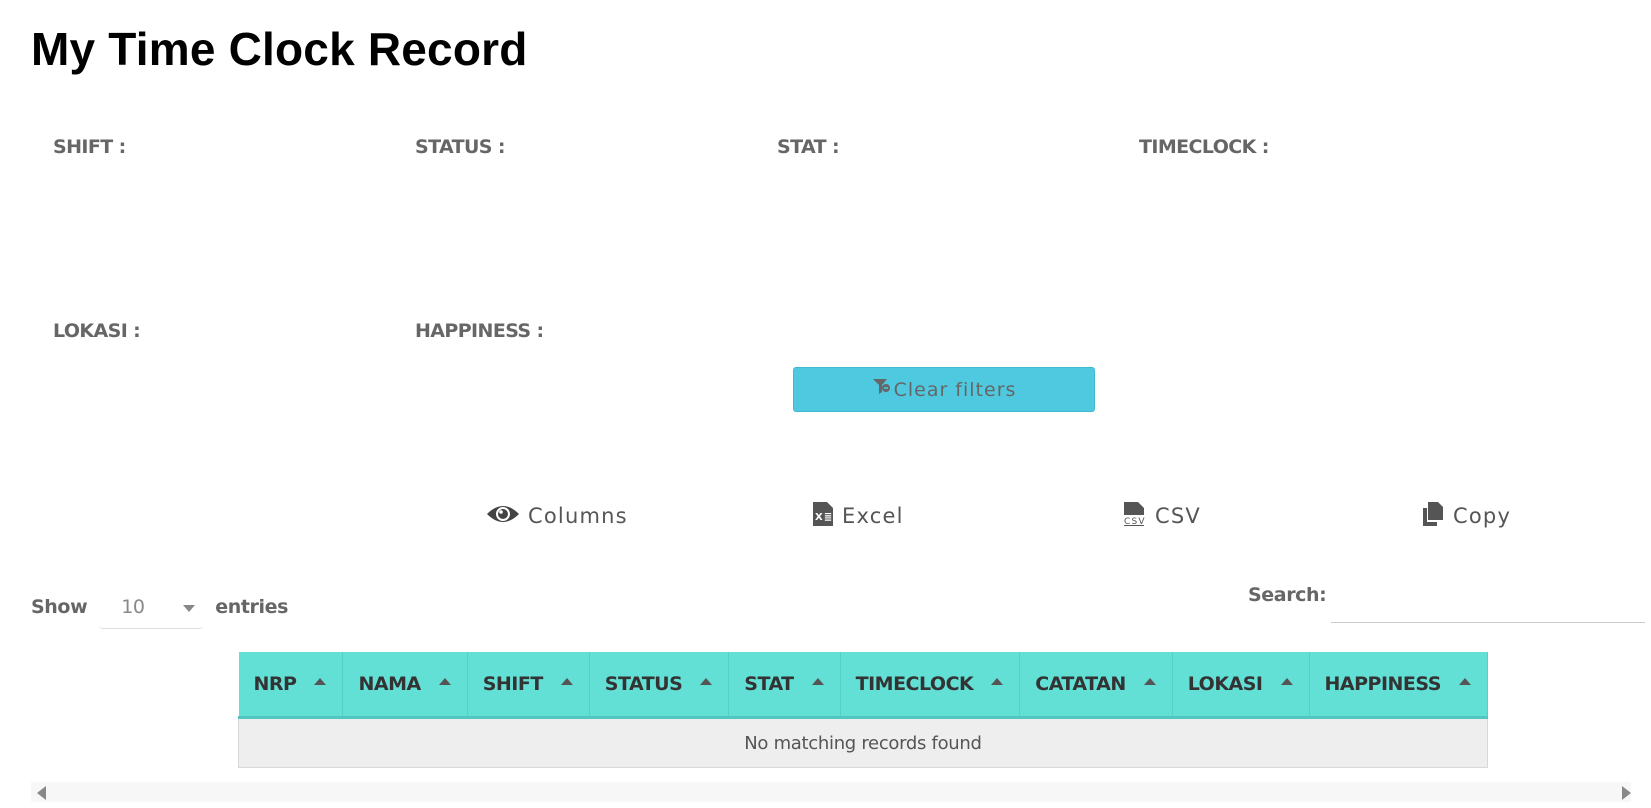 This screenshot has width=1651, height=808. I want to click on svg-text: X≣, so click(824, 517).